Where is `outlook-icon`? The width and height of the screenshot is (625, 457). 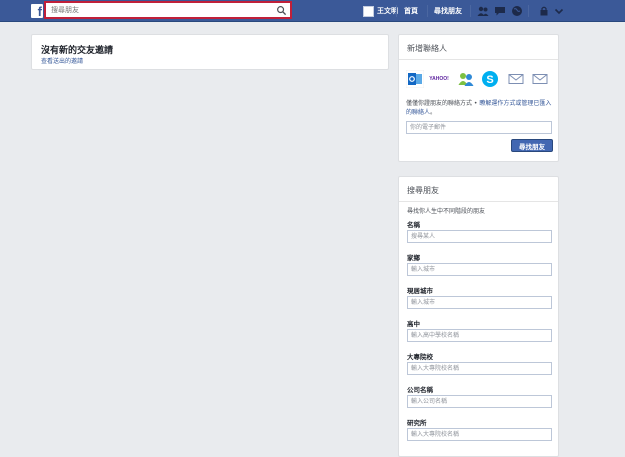
outlook-icon is located at coordinates (415, 79).